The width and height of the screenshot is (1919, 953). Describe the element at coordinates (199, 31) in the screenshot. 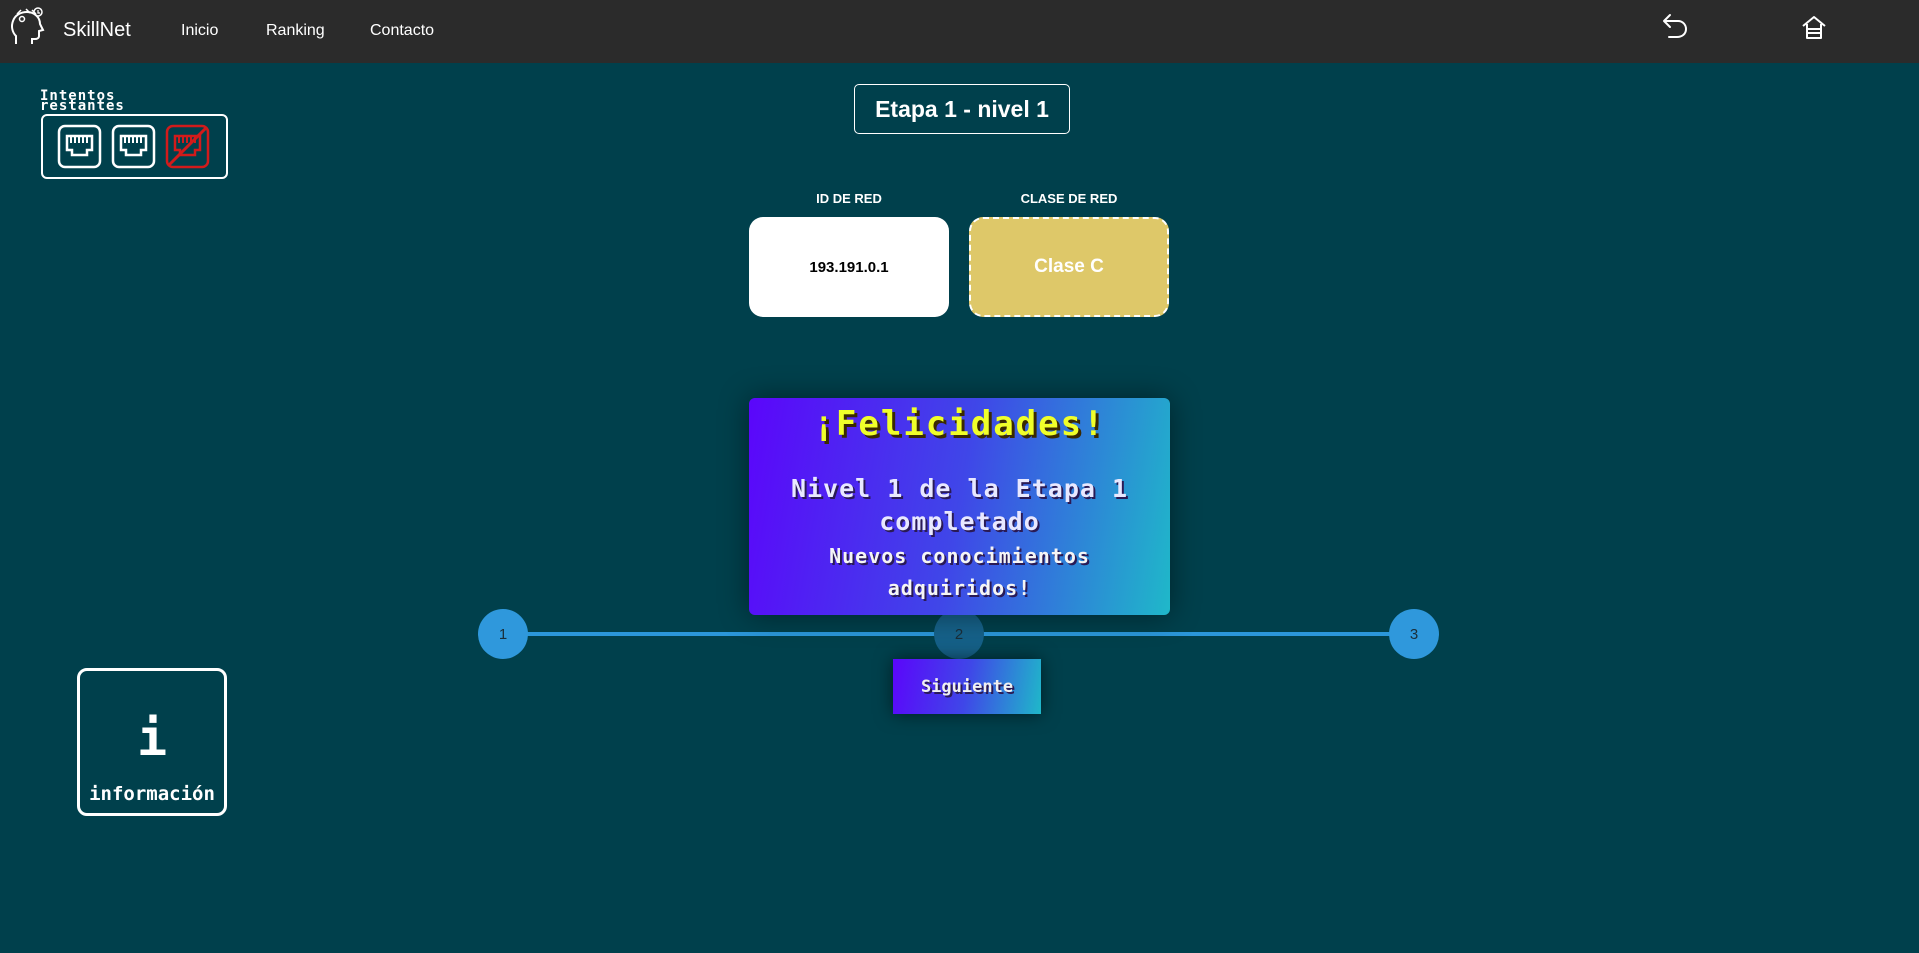

I see `nav-link-inicio: Inicio` at that location.